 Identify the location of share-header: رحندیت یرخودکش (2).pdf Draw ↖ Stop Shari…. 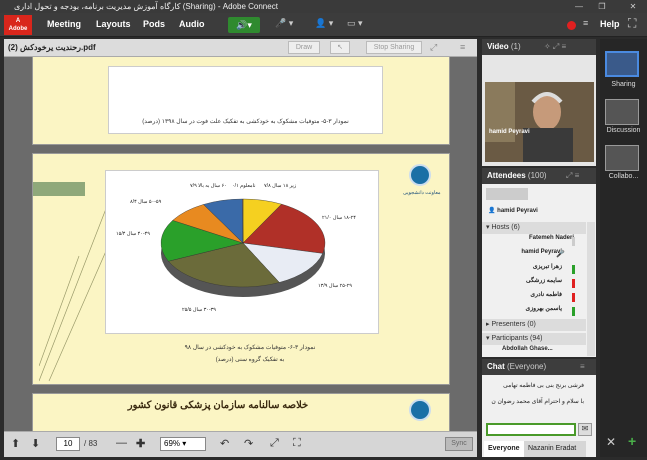
(240, 48).